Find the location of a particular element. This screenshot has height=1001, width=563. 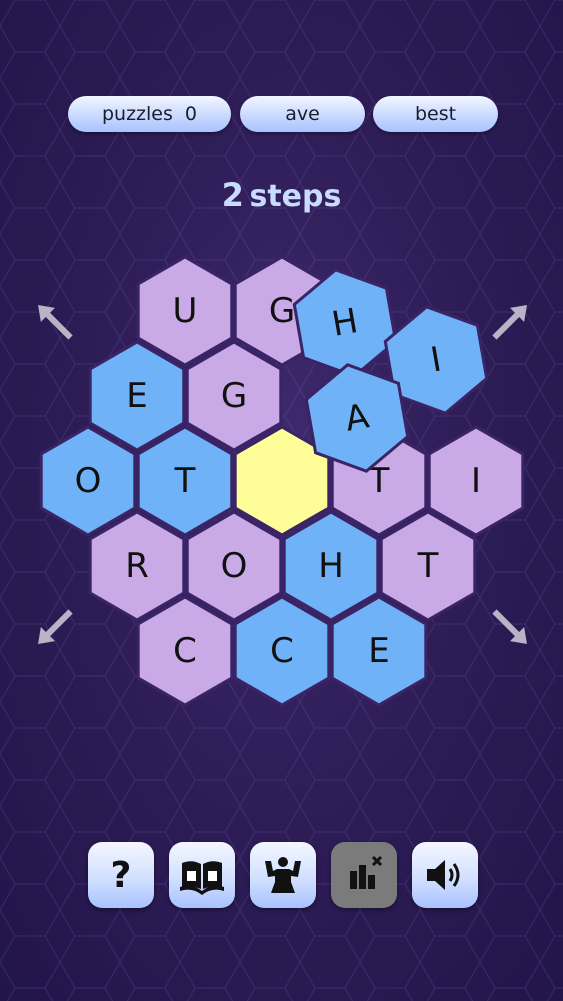

tile-letter: R is located at coordinates (137, 566).